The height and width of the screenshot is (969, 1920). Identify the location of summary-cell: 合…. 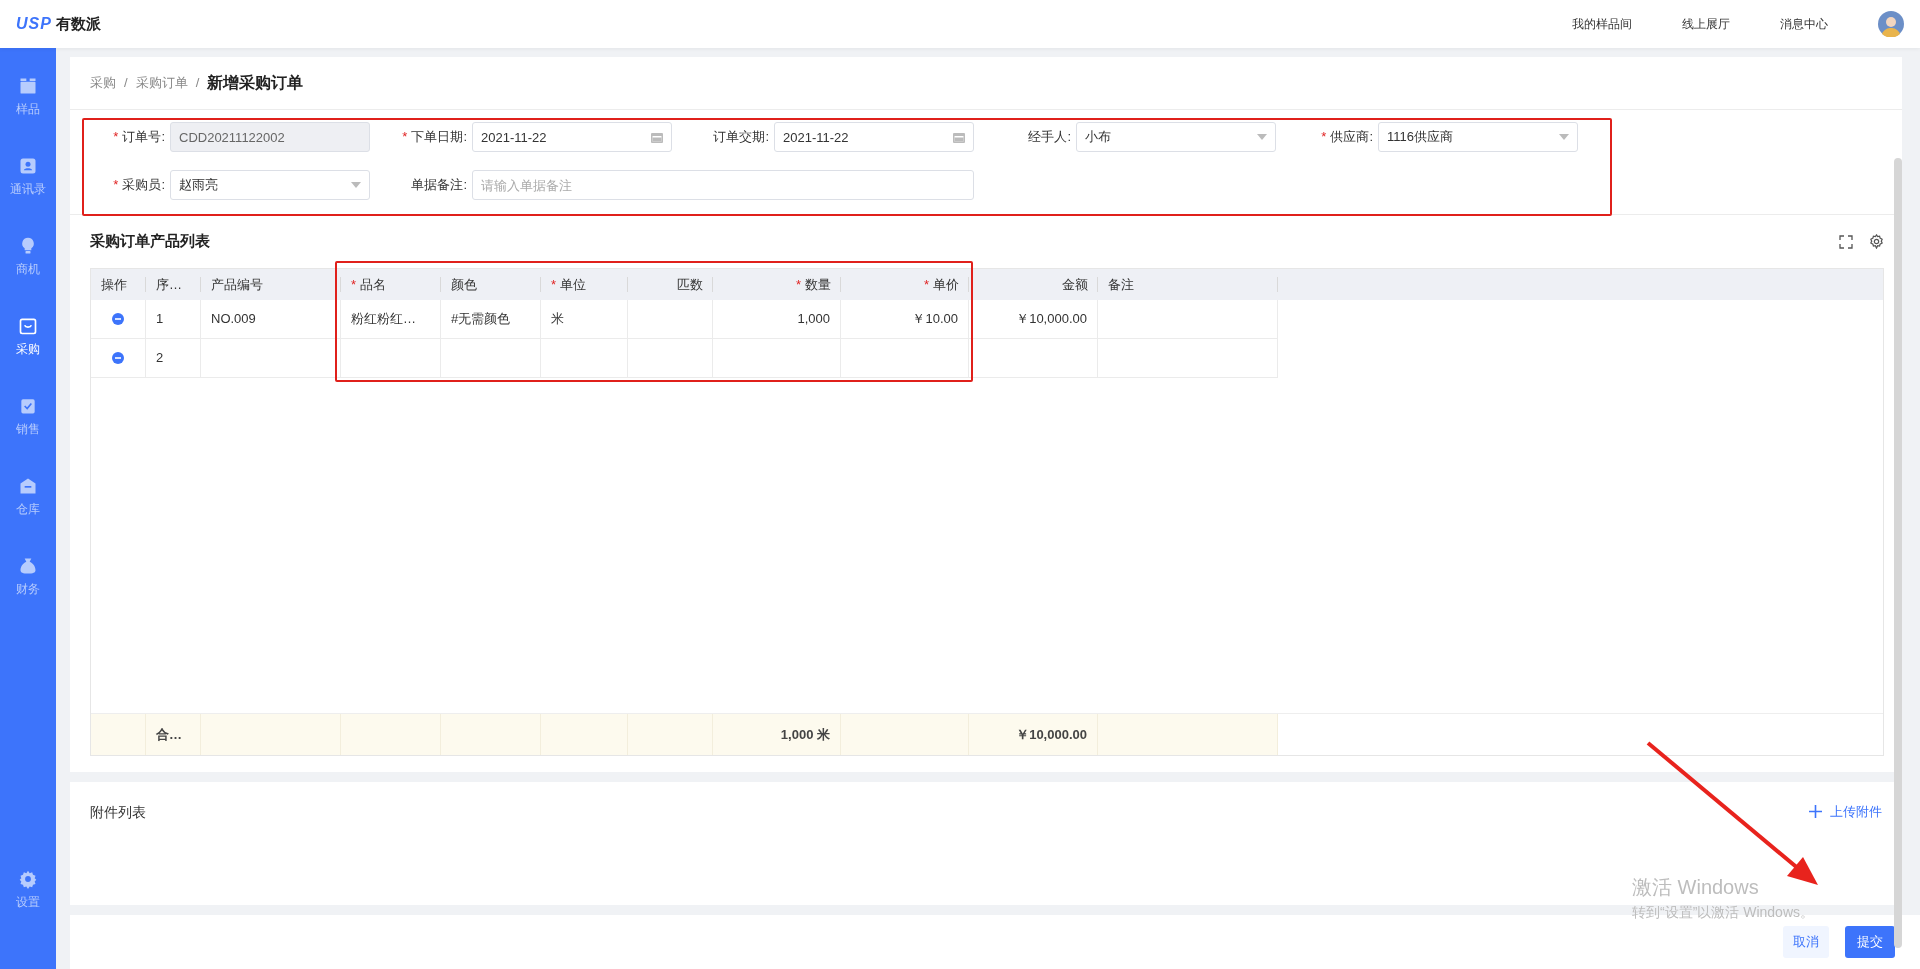
(173, 734).